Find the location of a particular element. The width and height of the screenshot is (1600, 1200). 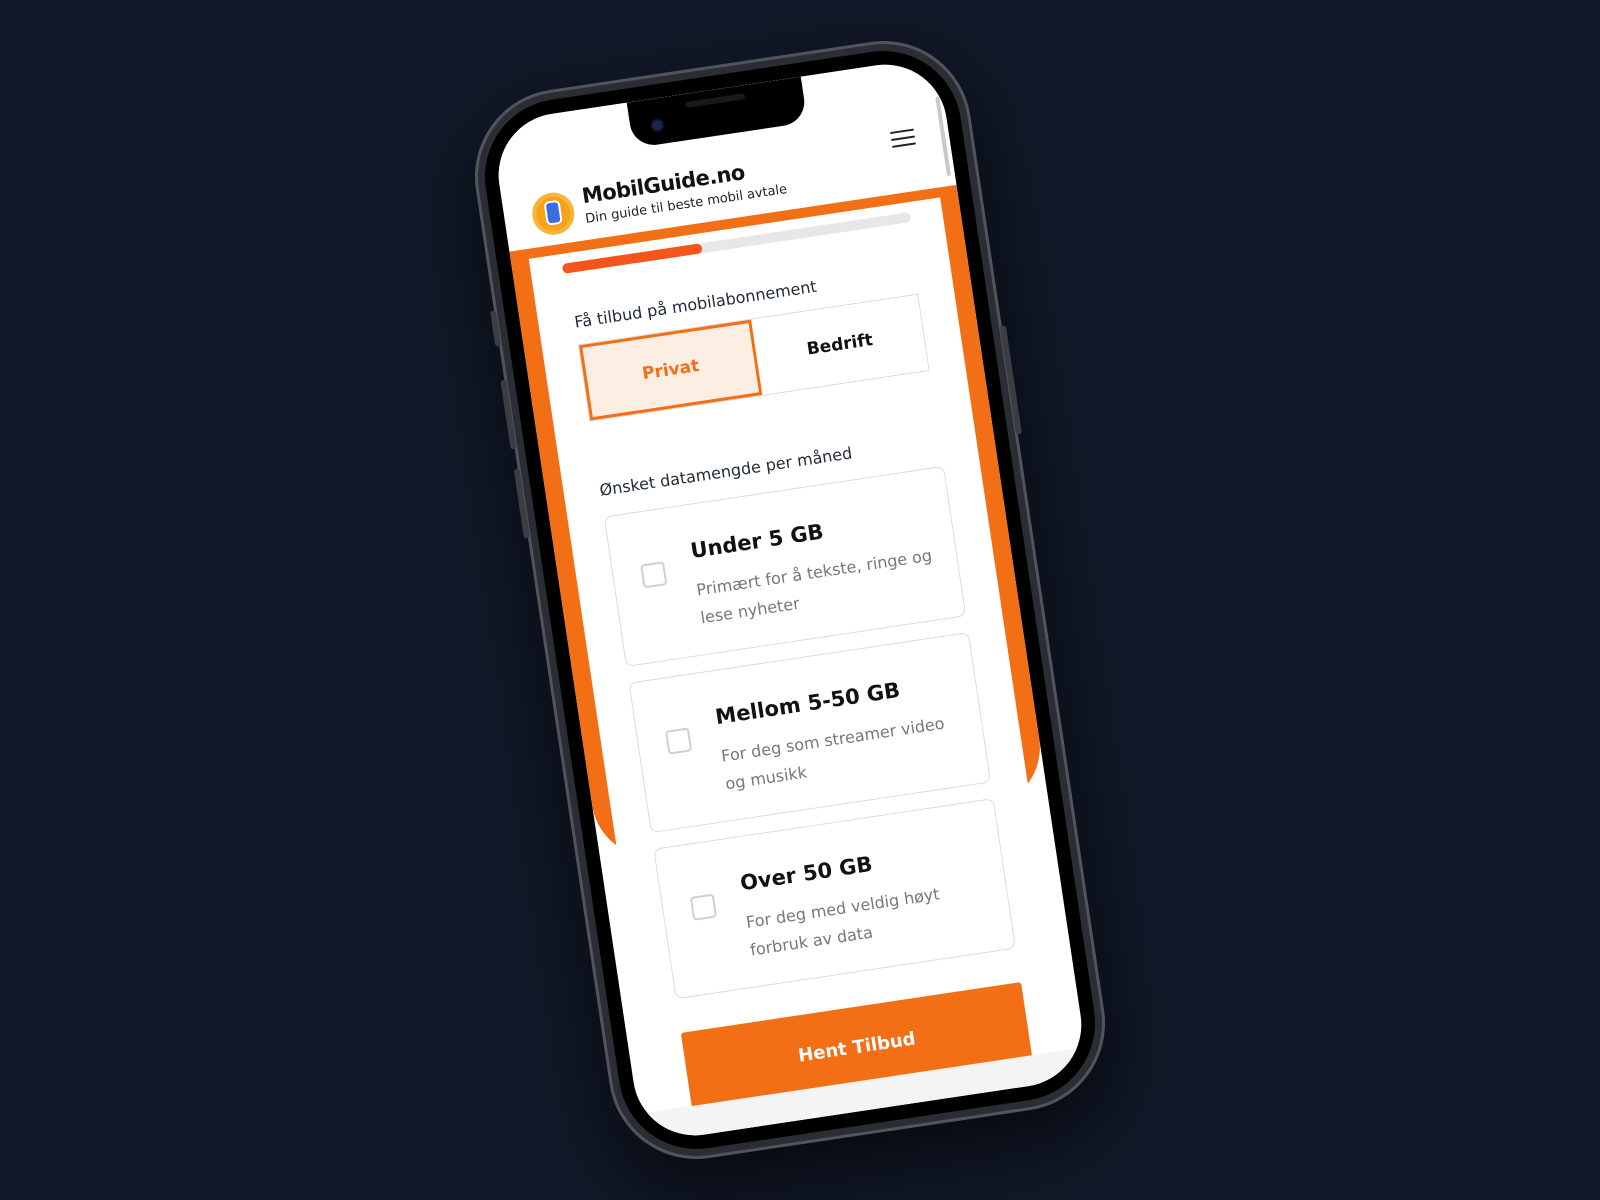

hamburger-menu-icon is located at coordinates (903, 139).